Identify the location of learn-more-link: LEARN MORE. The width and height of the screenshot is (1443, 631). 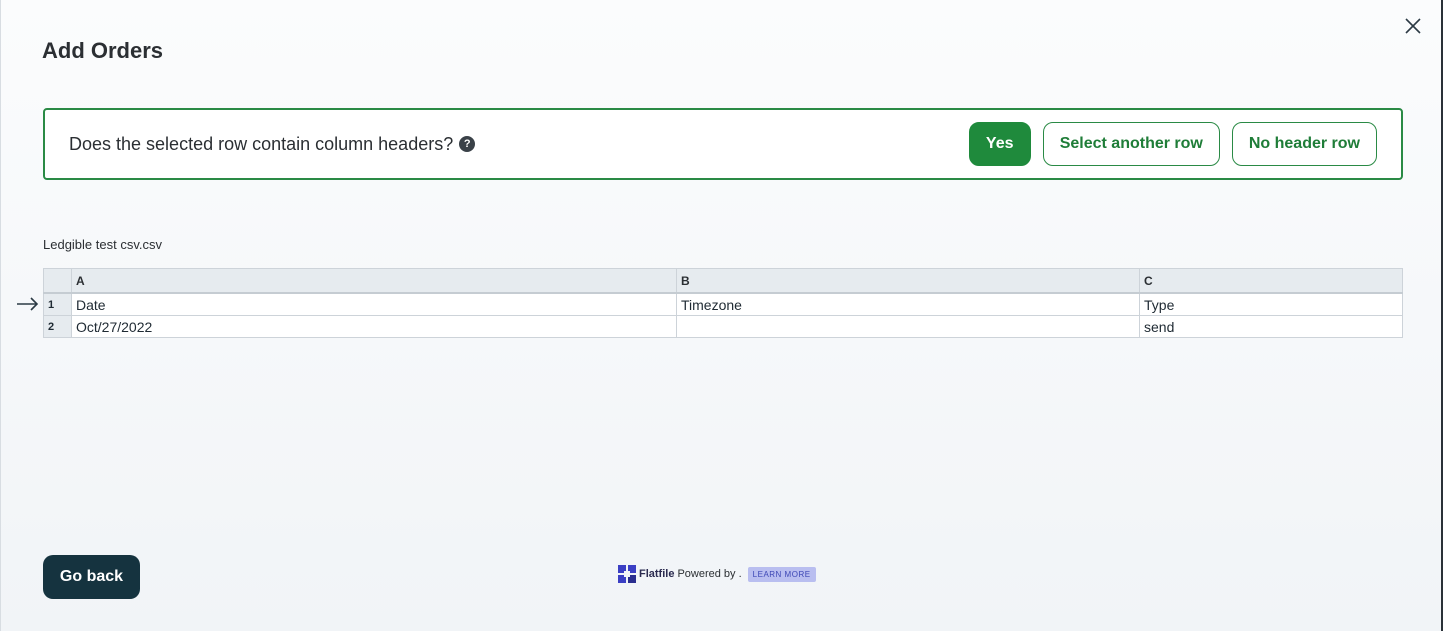
(781, 574).